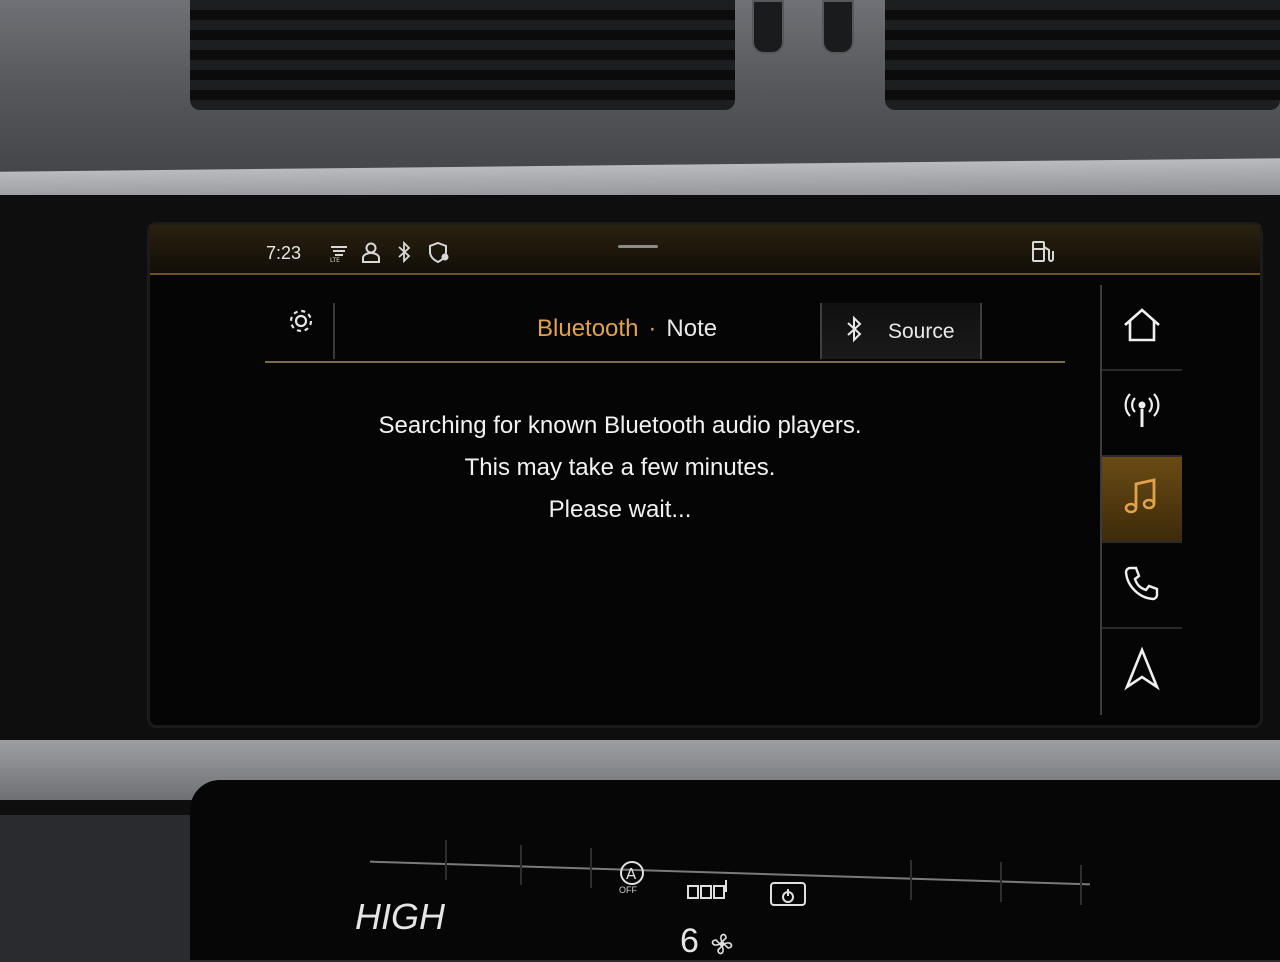 Image resolution: width=1280 pixels, height=962 pixels. I want to click on rear-defrost-icon, so click(788, 897).